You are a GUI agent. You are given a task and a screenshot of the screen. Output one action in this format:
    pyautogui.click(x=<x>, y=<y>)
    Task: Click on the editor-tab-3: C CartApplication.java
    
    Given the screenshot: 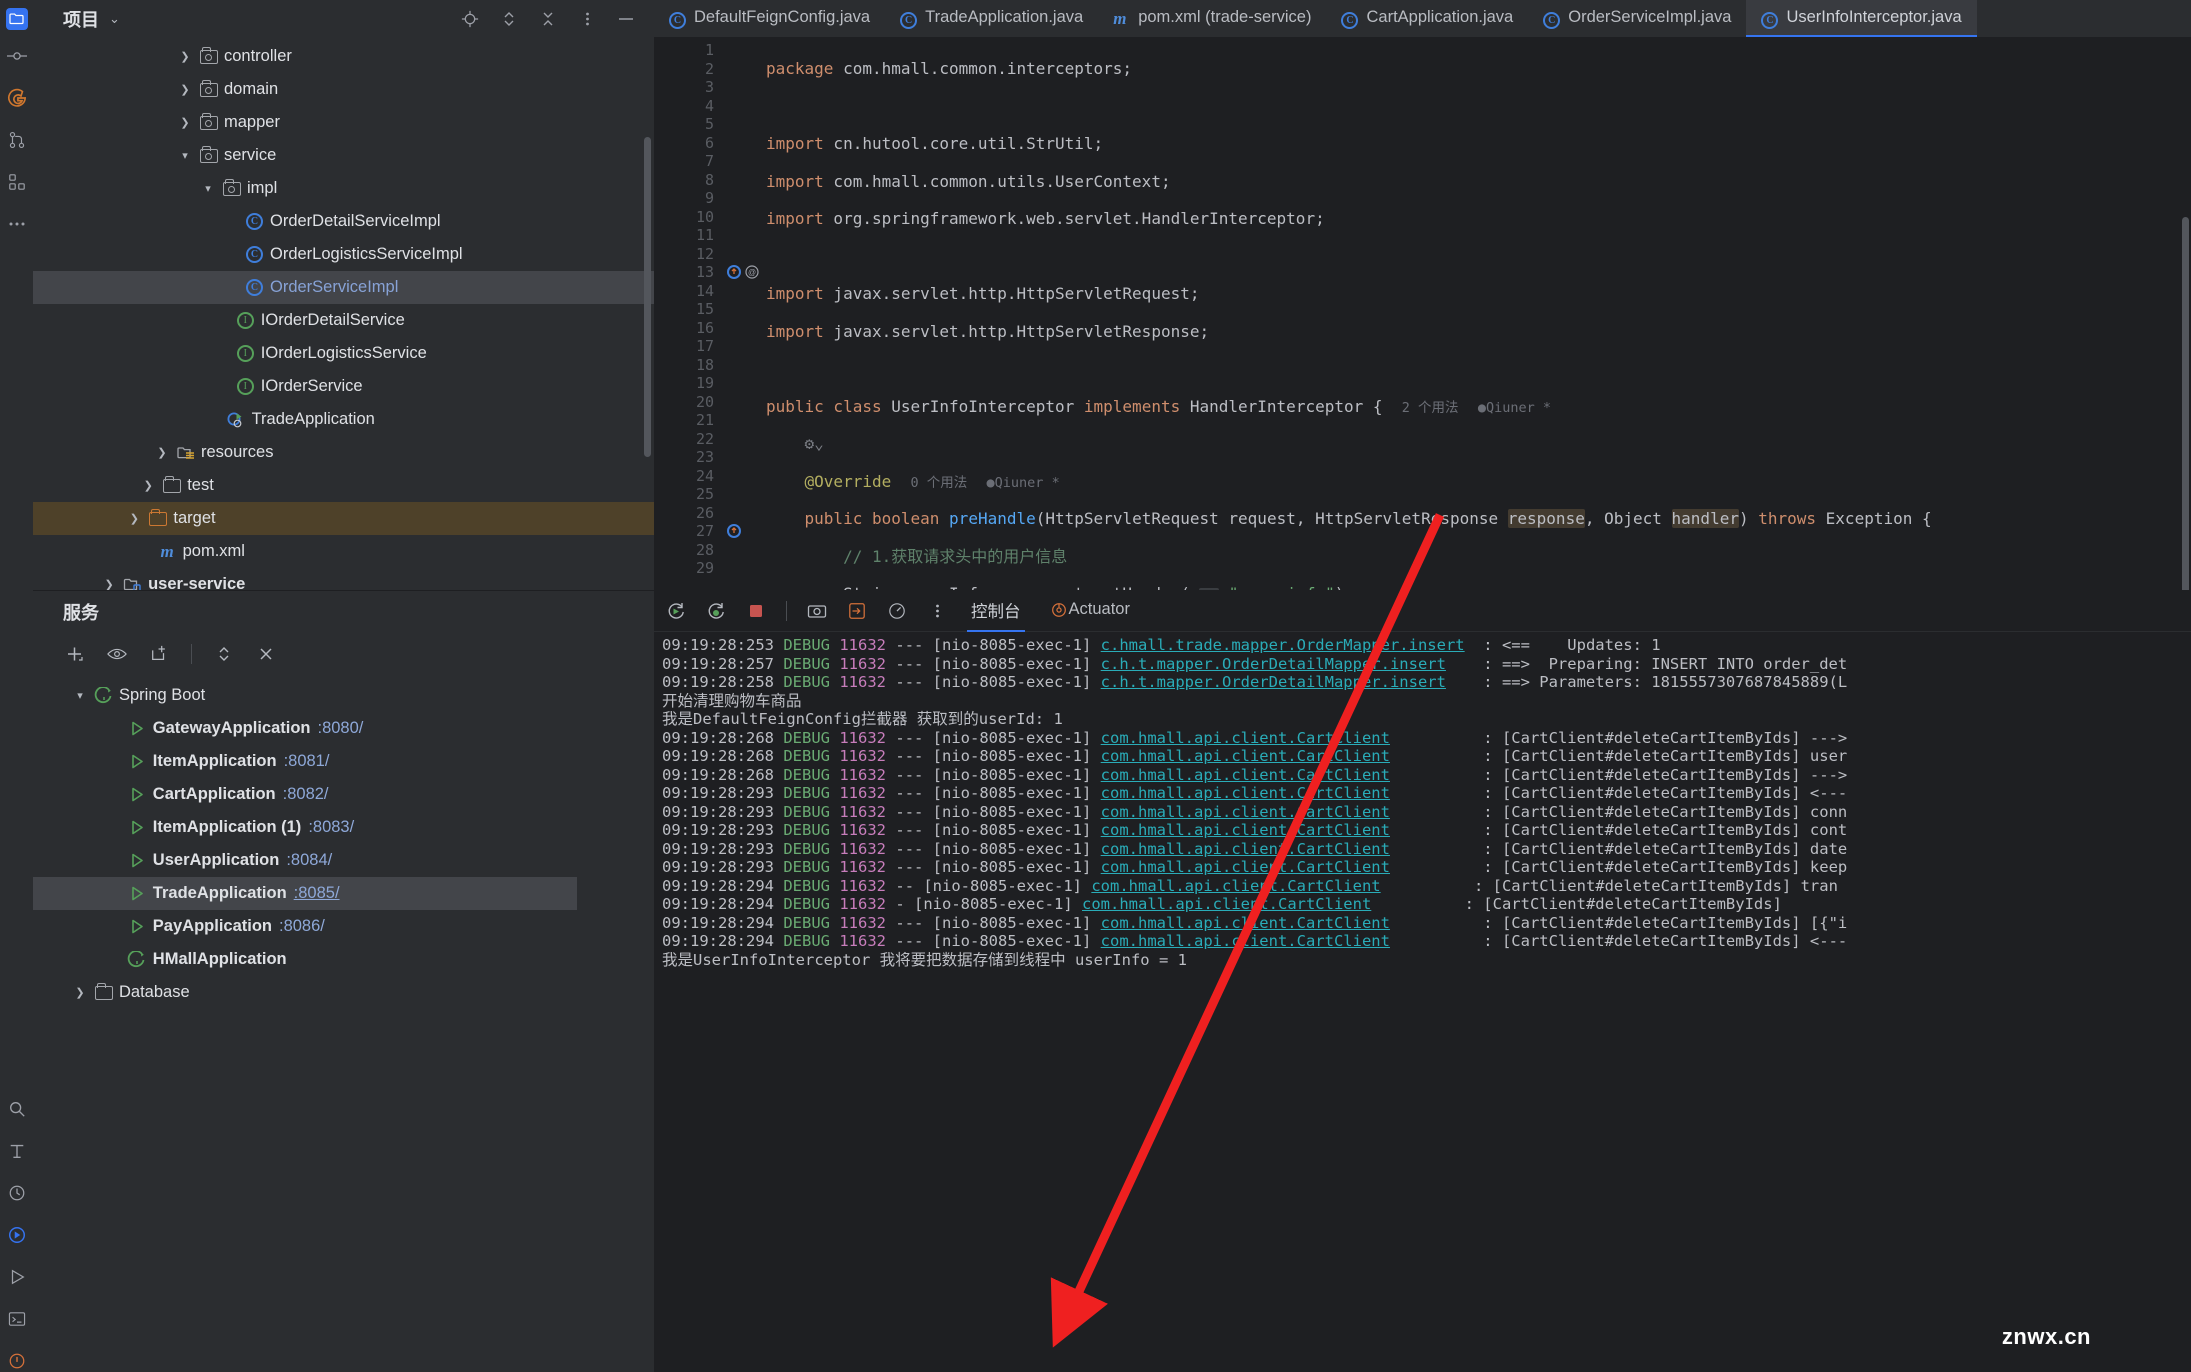 What is the action you would take?
    pyautogui.click(x=1427, y=18)
    